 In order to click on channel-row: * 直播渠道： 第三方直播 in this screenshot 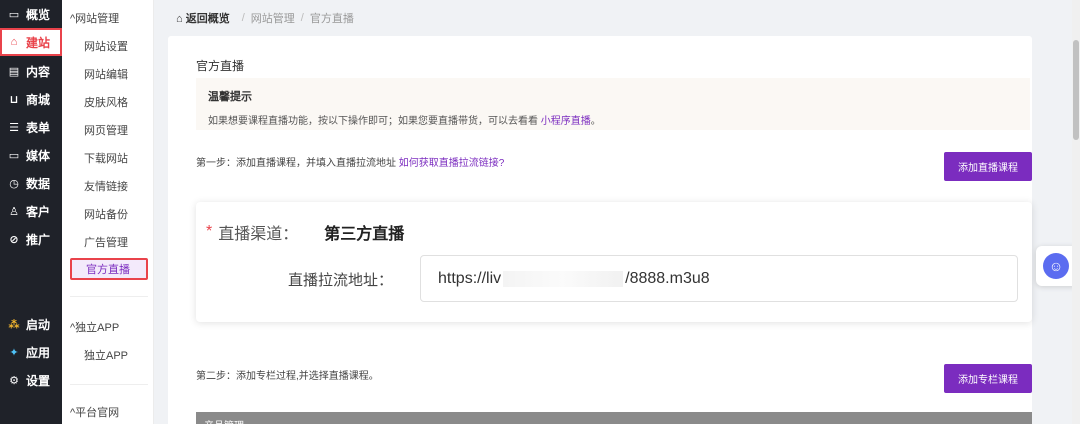, I will do `click(305, 232)`.